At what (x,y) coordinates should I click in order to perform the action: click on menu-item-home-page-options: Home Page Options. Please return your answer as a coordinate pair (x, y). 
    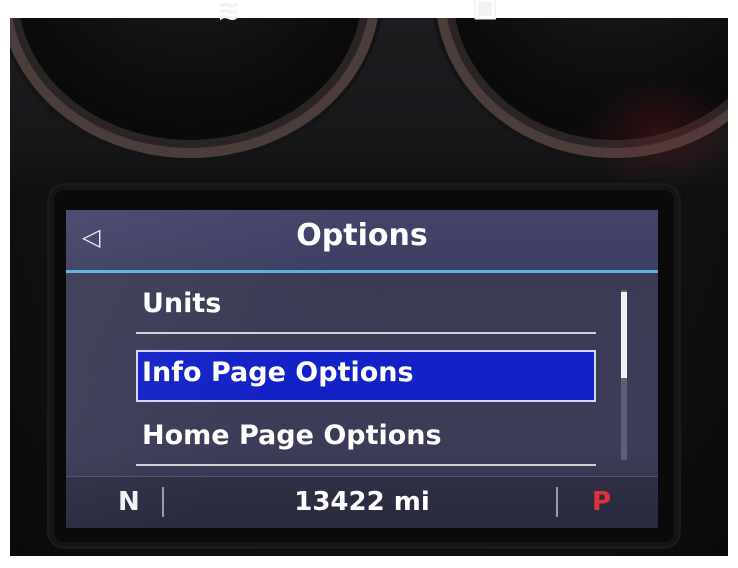
    Looking at the image, I should click on (366, 440).